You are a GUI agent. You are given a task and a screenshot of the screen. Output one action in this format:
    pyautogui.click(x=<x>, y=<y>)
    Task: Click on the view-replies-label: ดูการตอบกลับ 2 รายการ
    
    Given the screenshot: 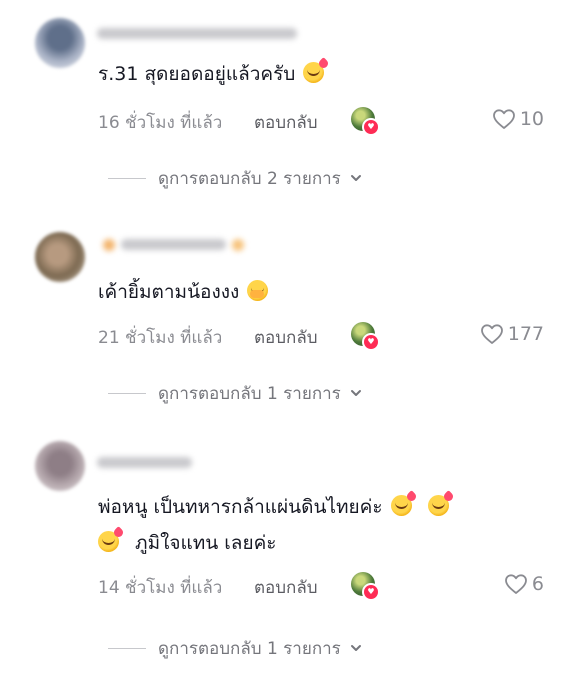 What is the action you would take?
    pyautogui.click(x=249, y=178)
    